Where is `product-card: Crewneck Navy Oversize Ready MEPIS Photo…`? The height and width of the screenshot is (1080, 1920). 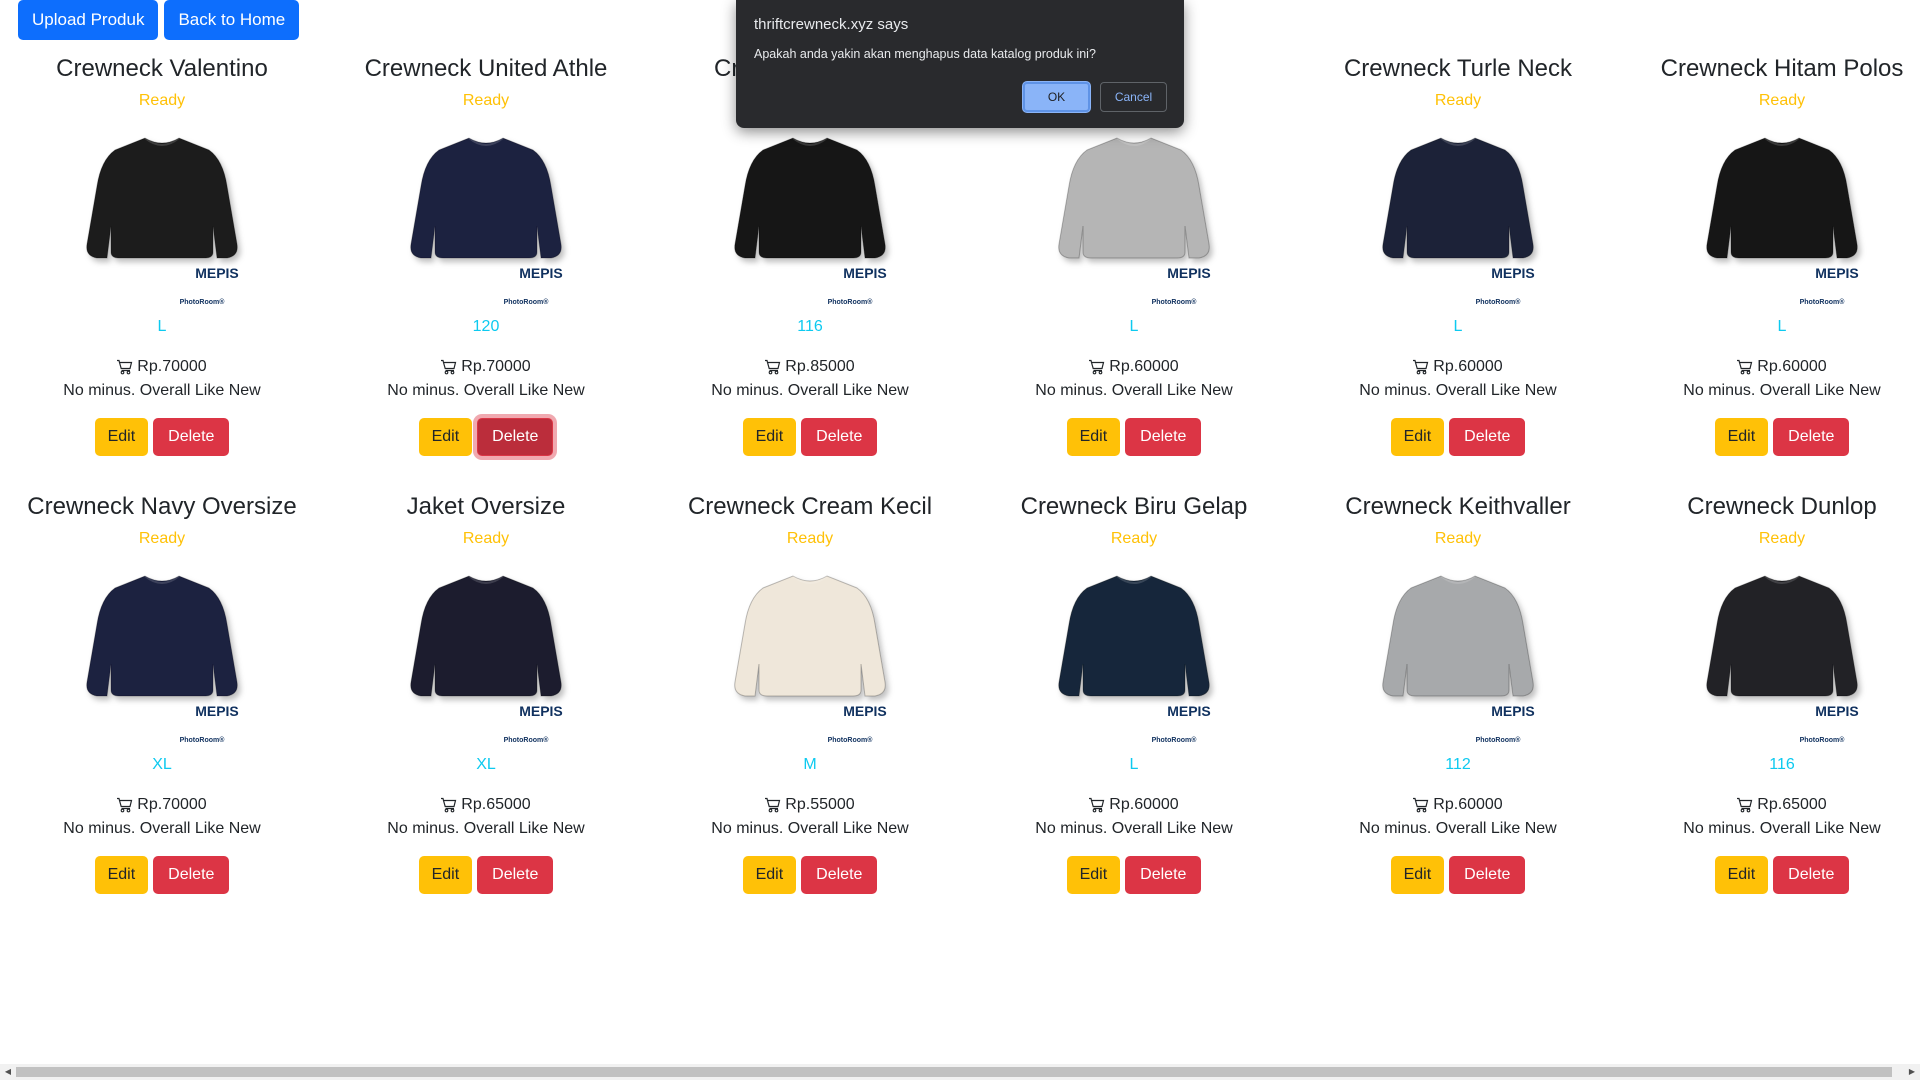 product-card: Crewneck Navy Oversize Ready MEPIS Photo… is located at coordinates (162, 705).